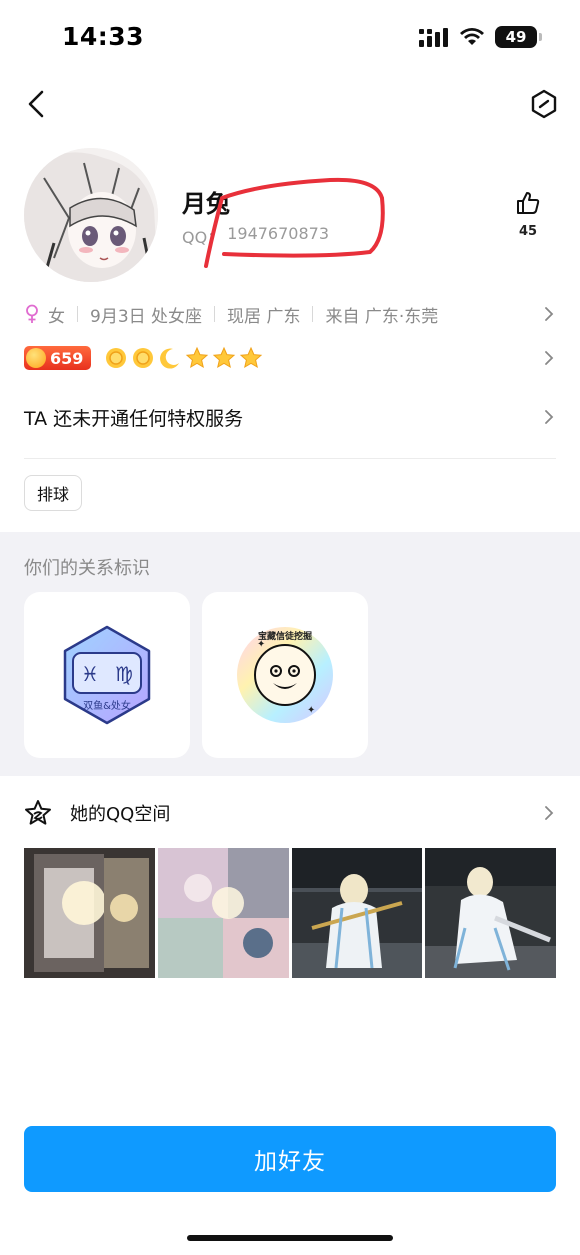 The height and width of the screenshot is (1255, 580). Describe the element at coordinates (203, 237) in the screenshot. I see `qq-label: QQ：` at that location.